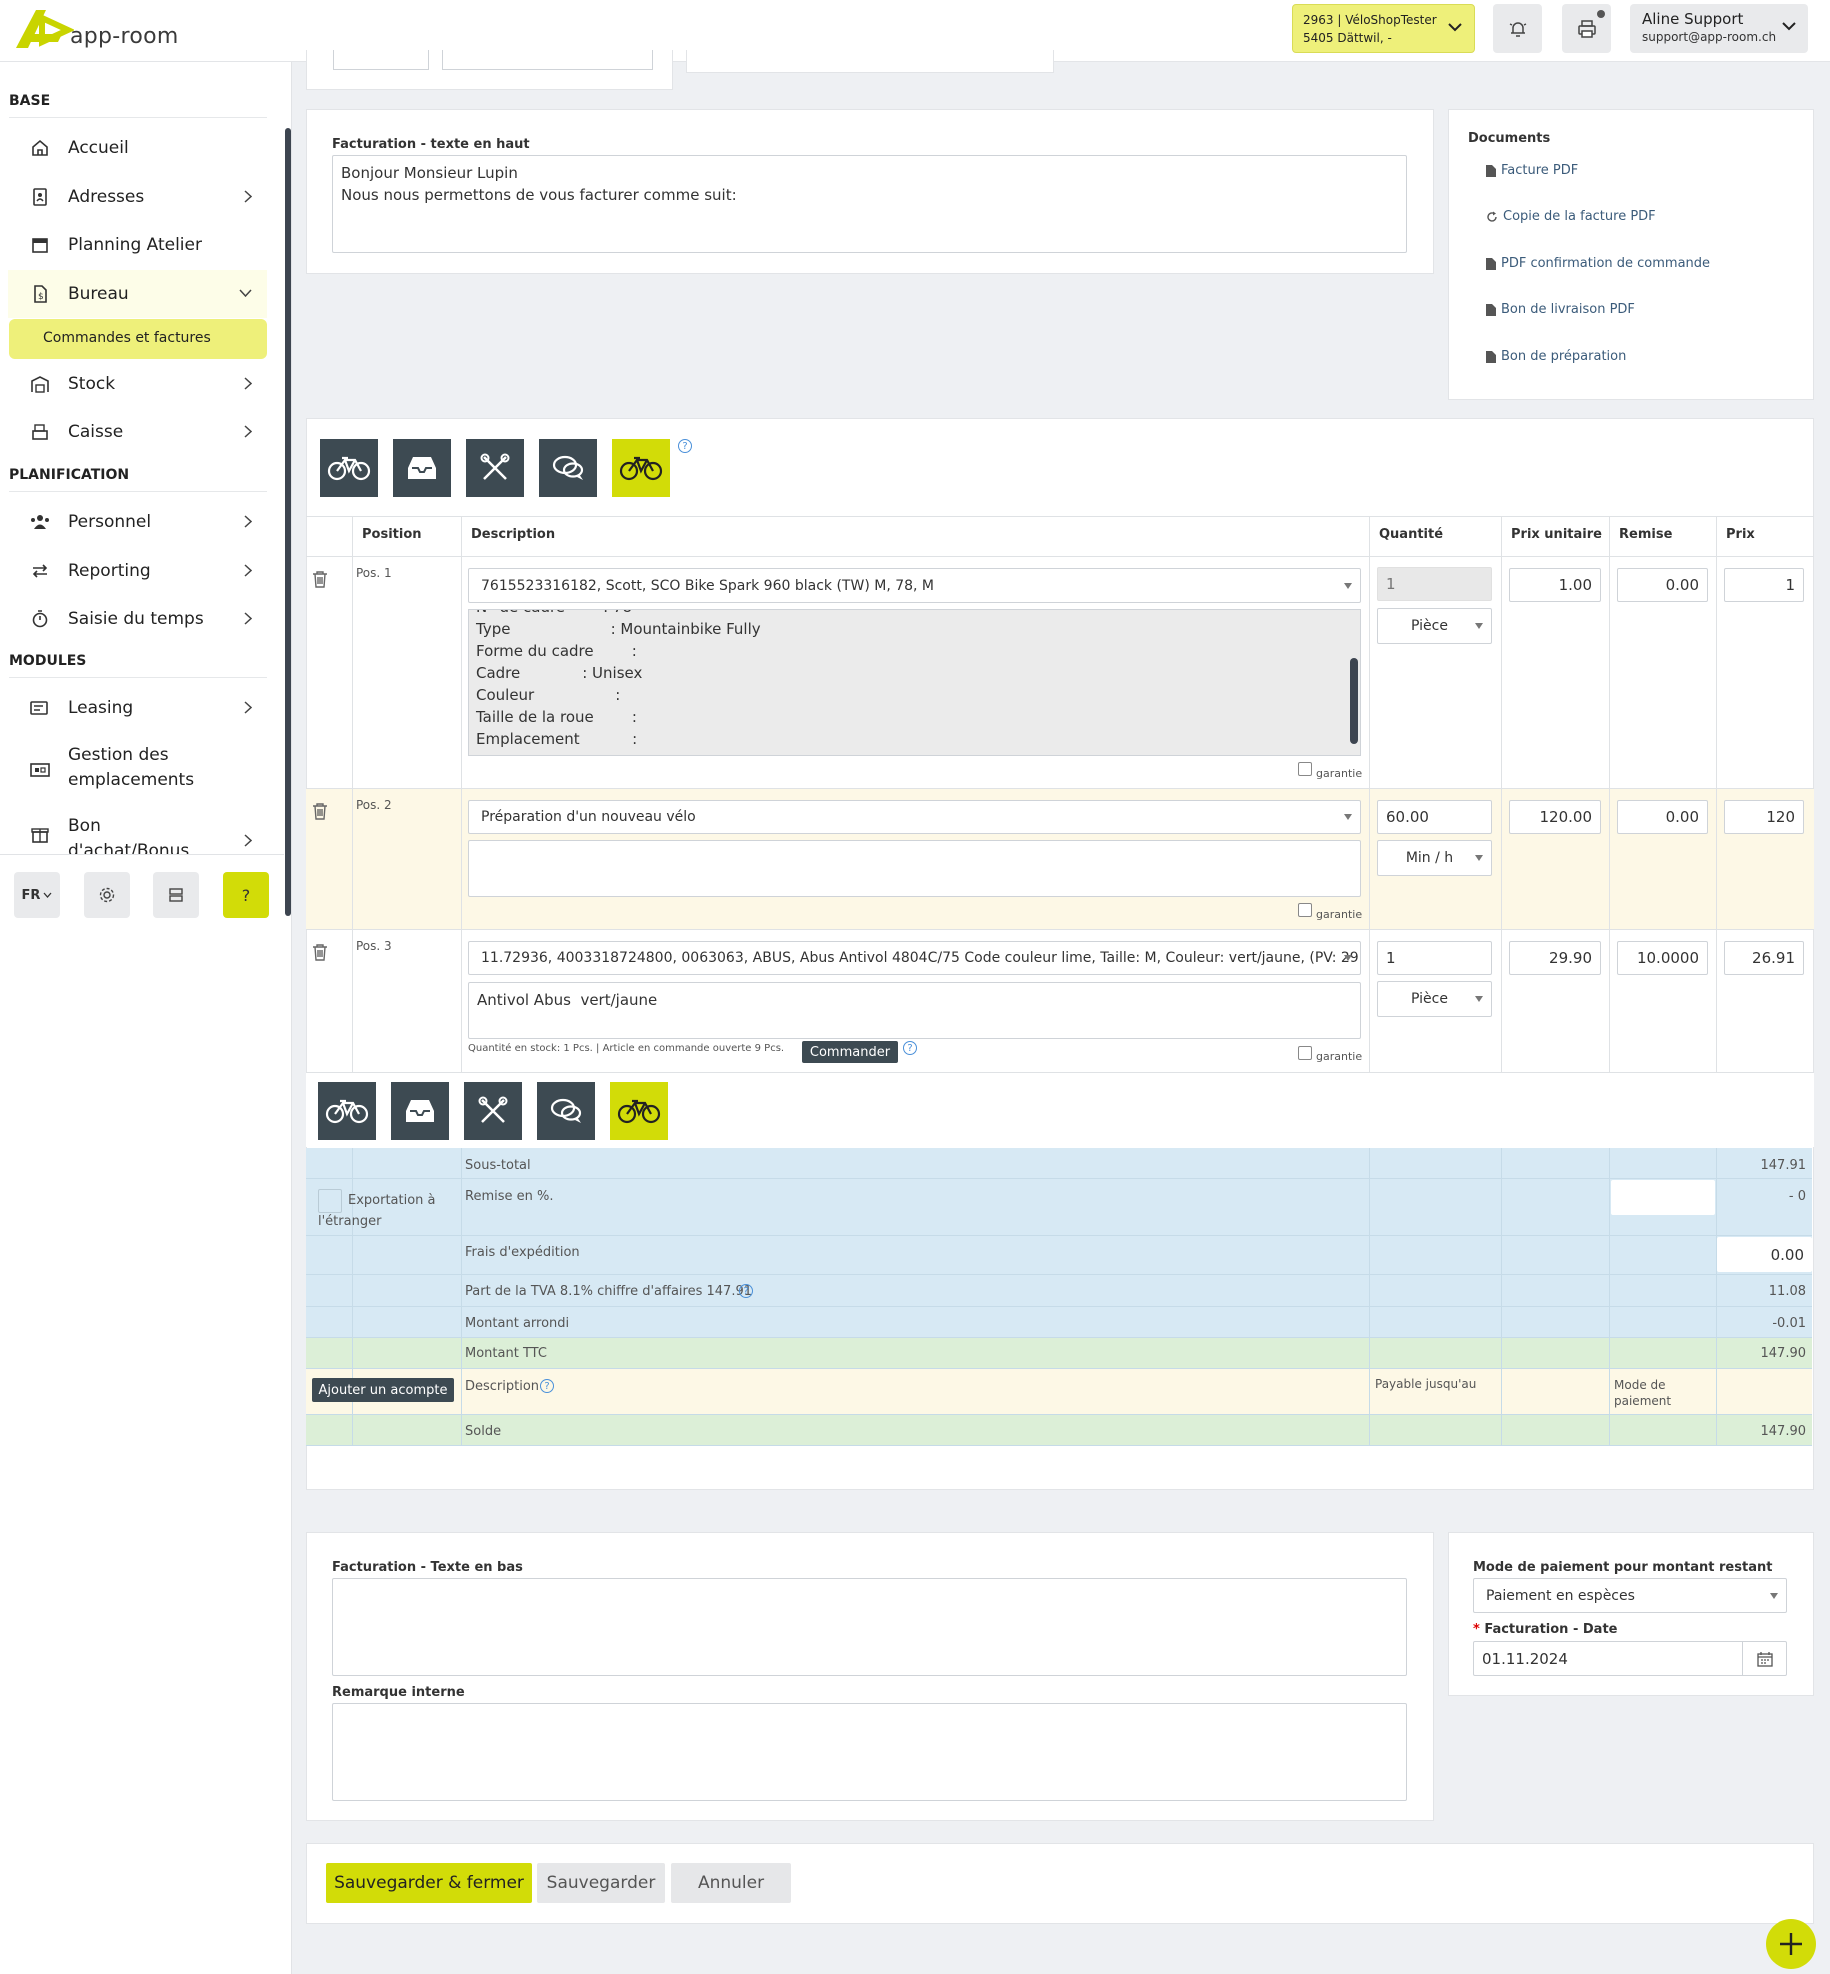 The width and height of the screenshot is (1830, 1974). I want to click on rounding-label: Montant arrondi, so click(517, 1323).